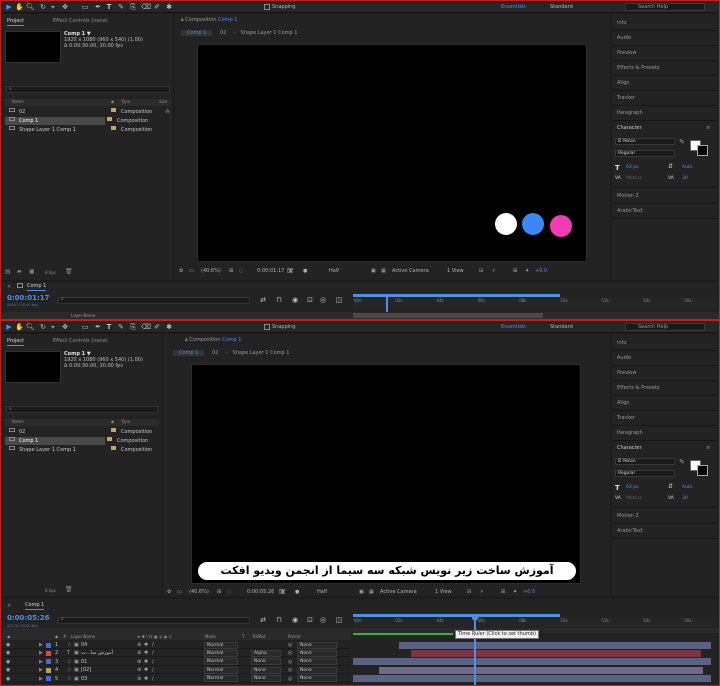 This screenshot has height=686, width=720. Describe the element at coordinates (281, 20) in the screenshot. I see `composition-tab: 🔒︎ Composition Comp 1` at that location.